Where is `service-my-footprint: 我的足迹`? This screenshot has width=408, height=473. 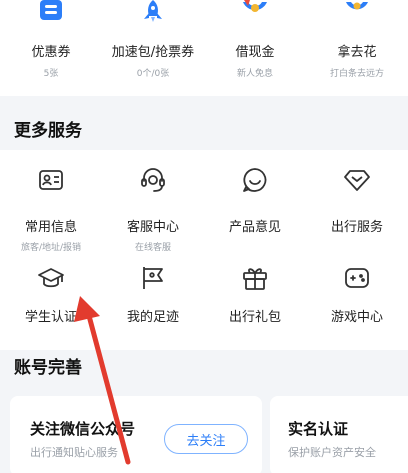
service-my-footprint: 我的足迹 is located at coordinates (153, 299).